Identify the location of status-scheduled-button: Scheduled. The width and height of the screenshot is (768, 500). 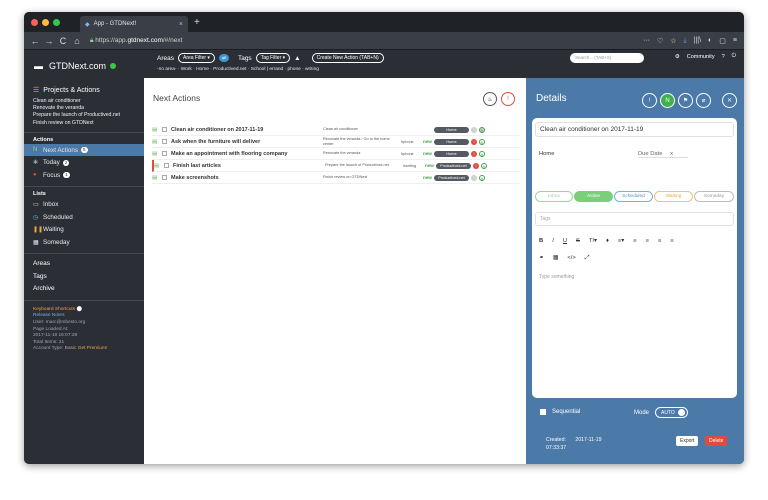
(633, 196).